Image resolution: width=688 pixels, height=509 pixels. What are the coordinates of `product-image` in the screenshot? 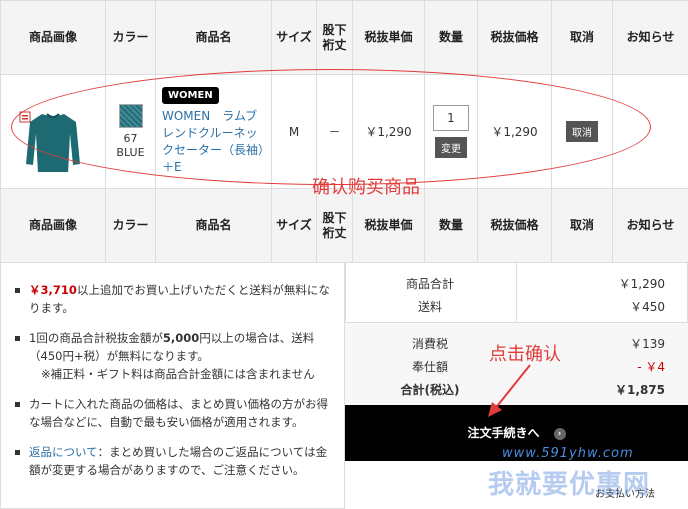 It's located at (53, 133).